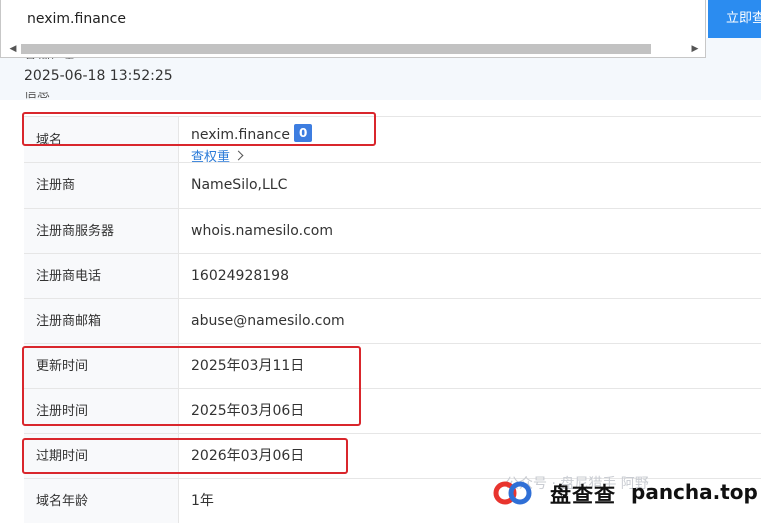 This screenshot has width=761, height=524. What do you see at coordinates (101, 366) in the screenshot?
I see `row-label: 更新时间` at bounding box center [101, 366].